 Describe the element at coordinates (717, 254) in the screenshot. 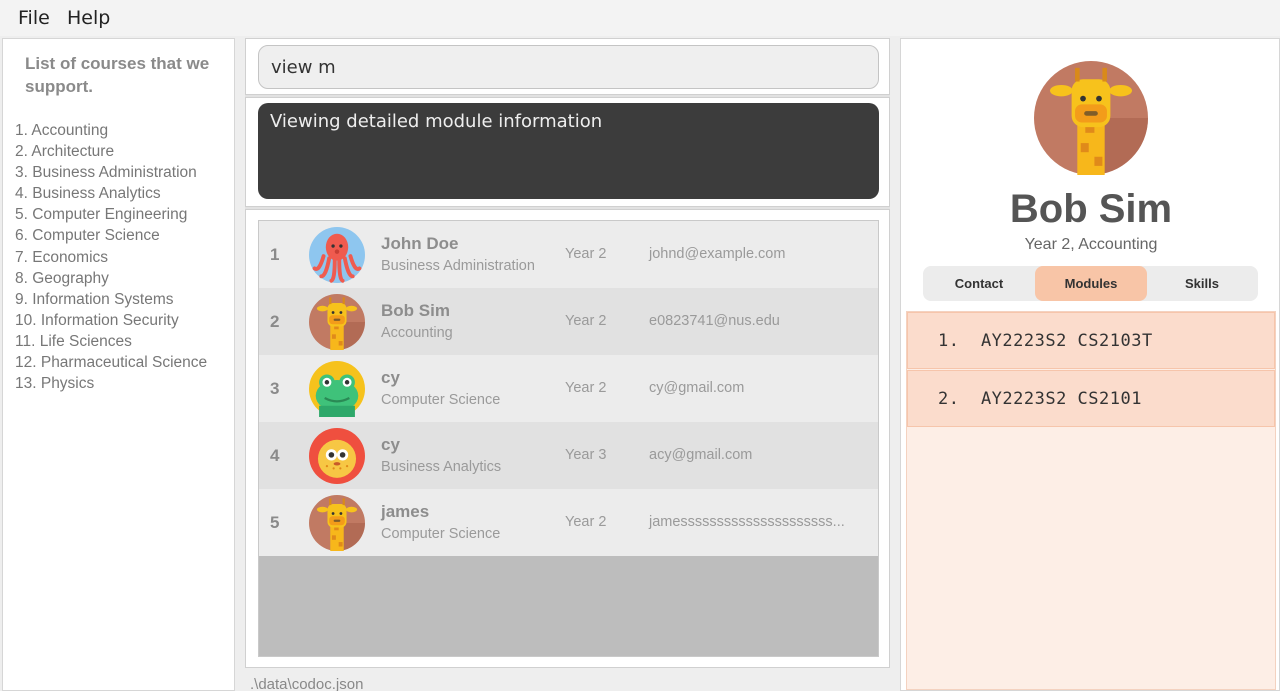

I see `person-email: johnd@example.com` at that location.